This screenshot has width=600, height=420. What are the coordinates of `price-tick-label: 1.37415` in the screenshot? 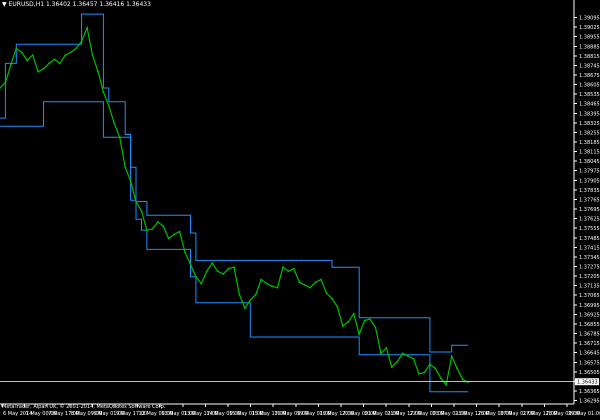 It's located at (589, 248).